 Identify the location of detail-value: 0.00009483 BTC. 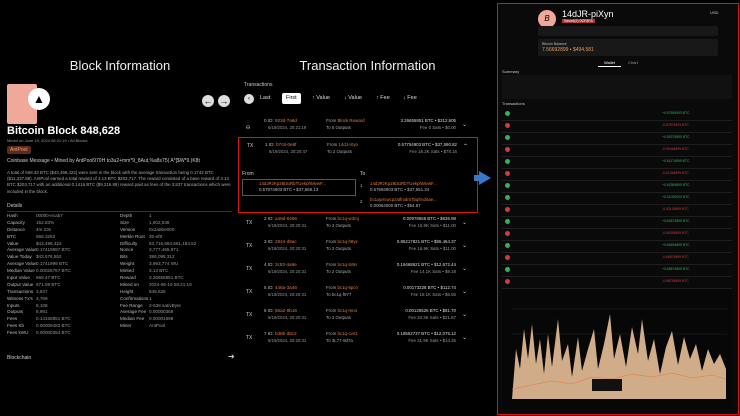
(53, 326).